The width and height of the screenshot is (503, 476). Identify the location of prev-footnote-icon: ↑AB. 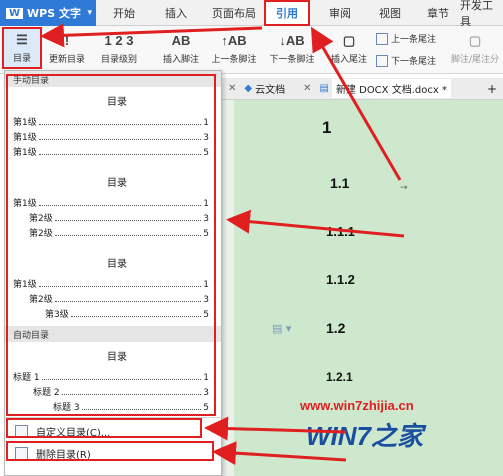
(234, 40).